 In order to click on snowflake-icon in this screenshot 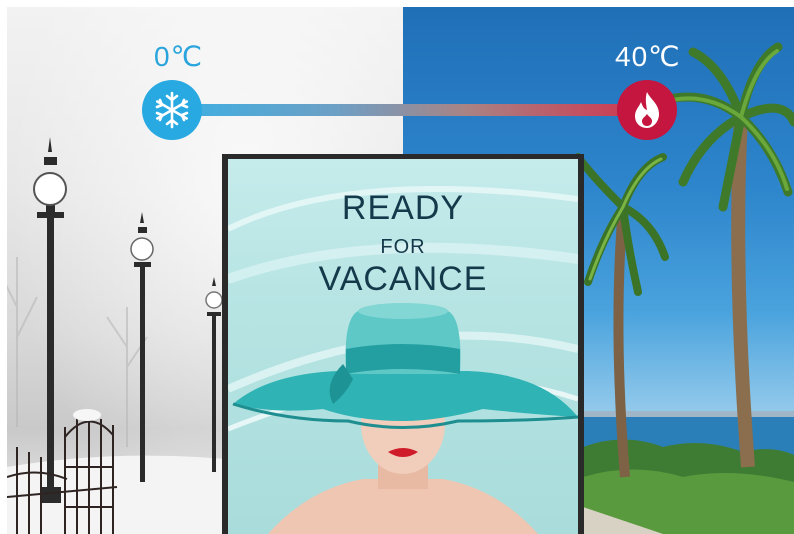, I will do `click(172, 110)`.